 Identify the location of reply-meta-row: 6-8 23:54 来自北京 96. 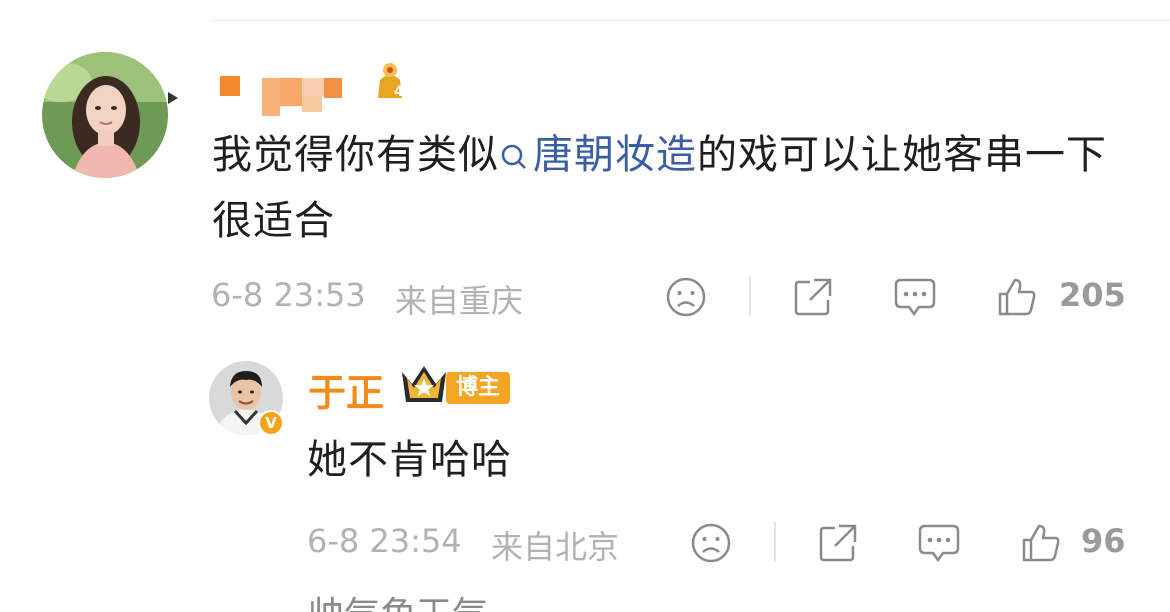
(585, 544).